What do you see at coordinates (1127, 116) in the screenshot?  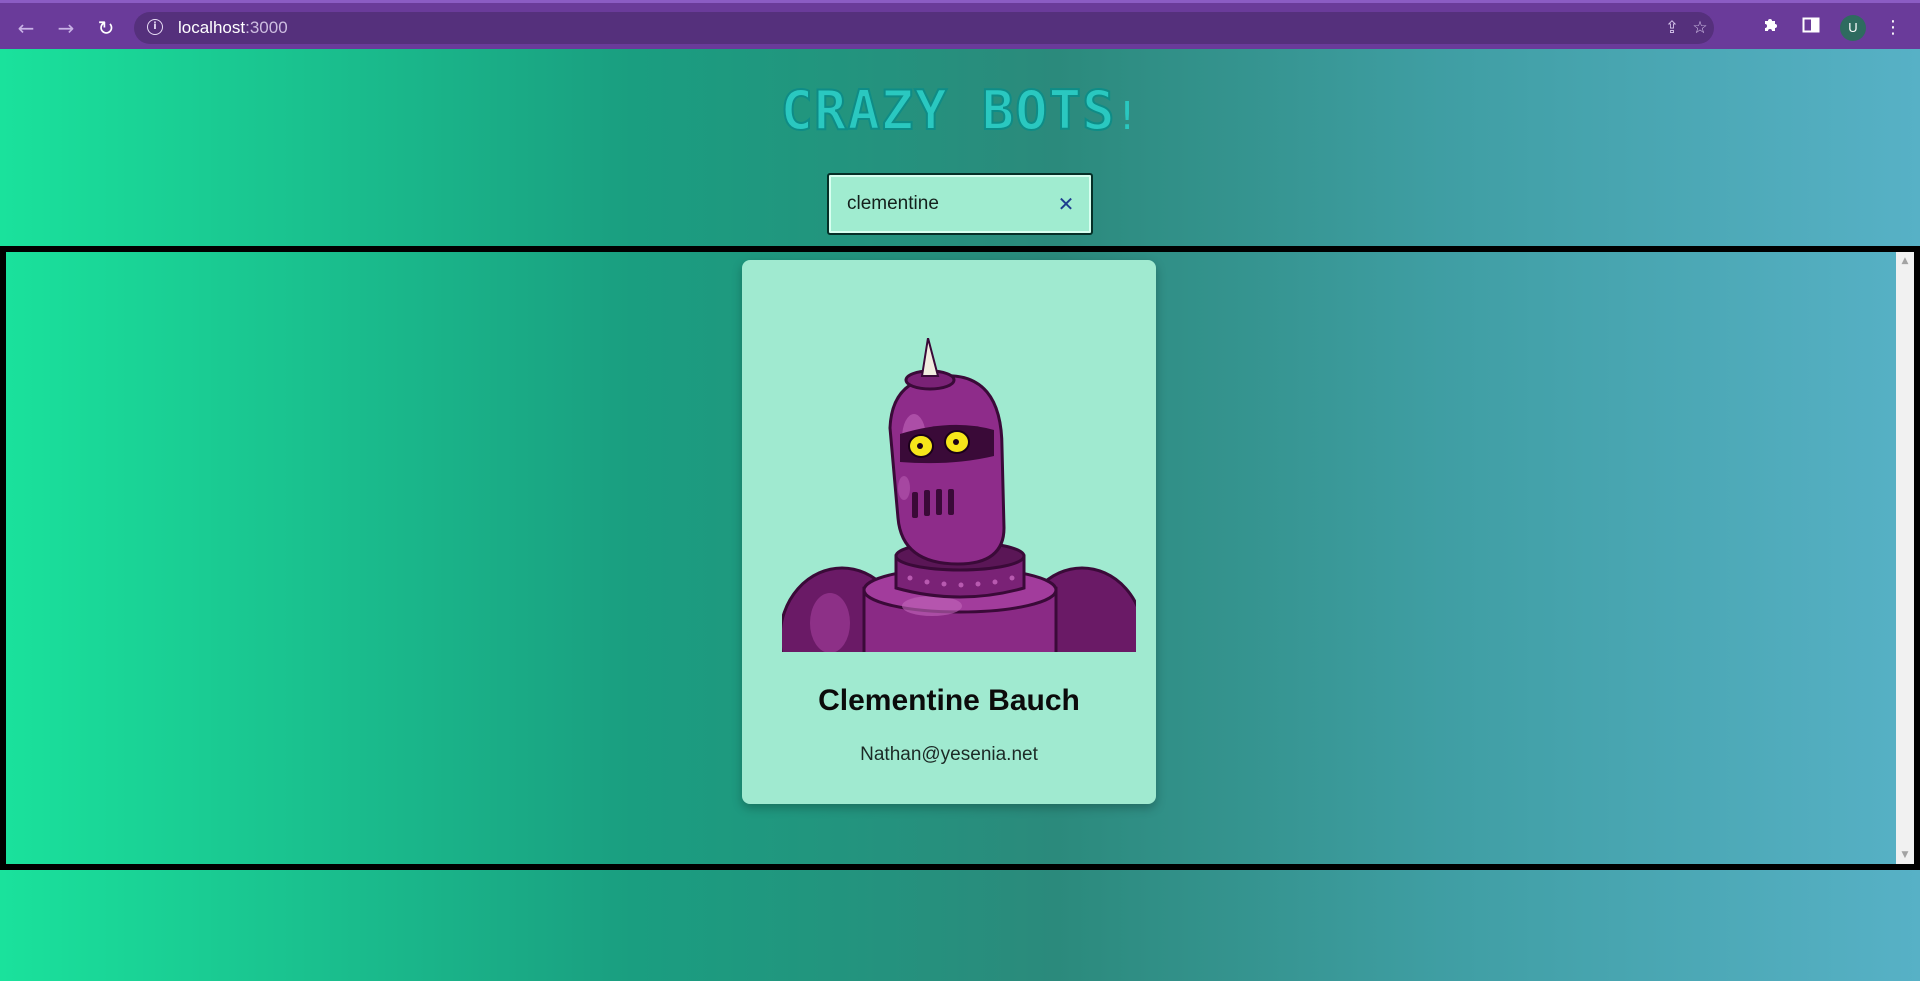 I see `logo-exclamation: !` at bounding box center [1127, 116].